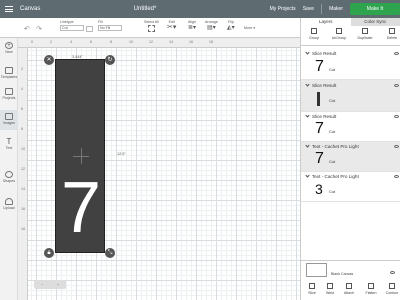 The height and width of the screenshot is (300, 400). Describe the element at coordinates (50, 284) in the screenshot. I see `zoom-control: − +` at that location.